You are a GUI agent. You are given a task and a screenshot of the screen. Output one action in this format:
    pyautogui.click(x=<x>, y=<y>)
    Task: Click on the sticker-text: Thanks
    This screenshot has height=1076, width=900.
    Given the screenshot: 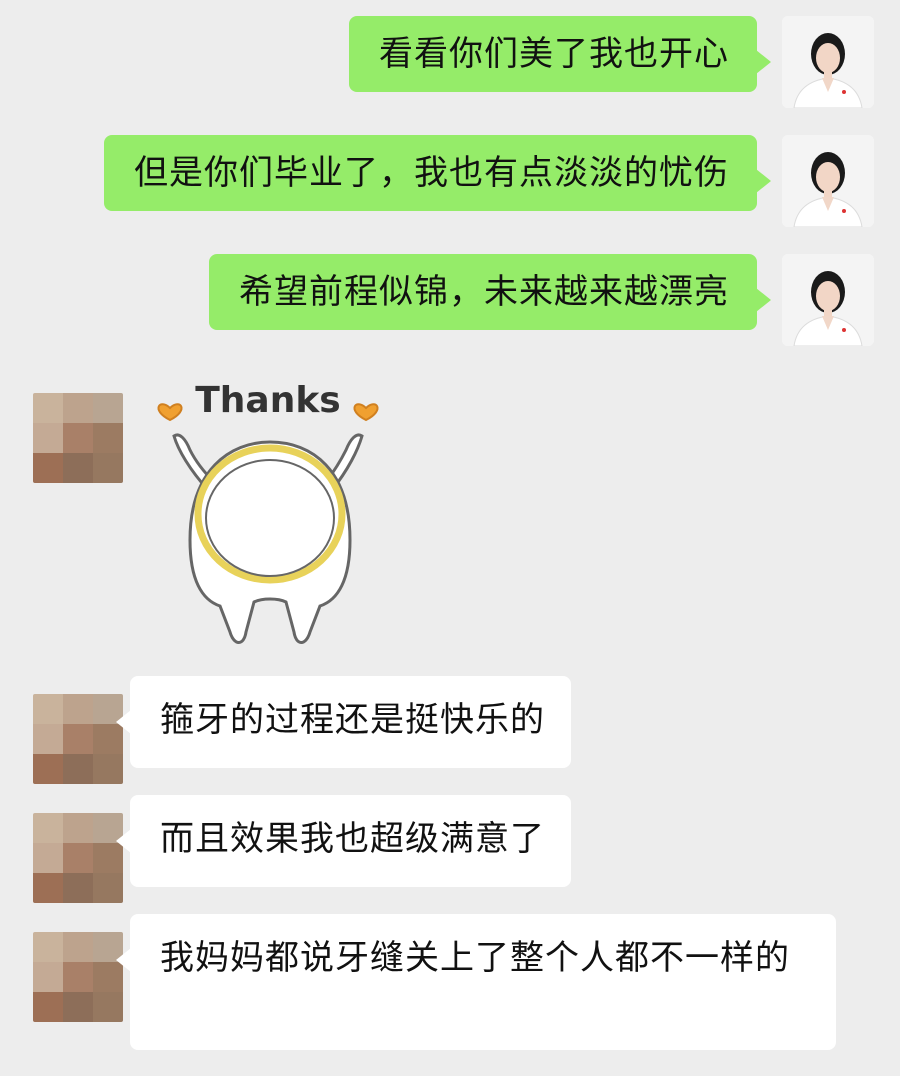 What is the action you would take?
    pyautogui.click(x=267, y=400)
    